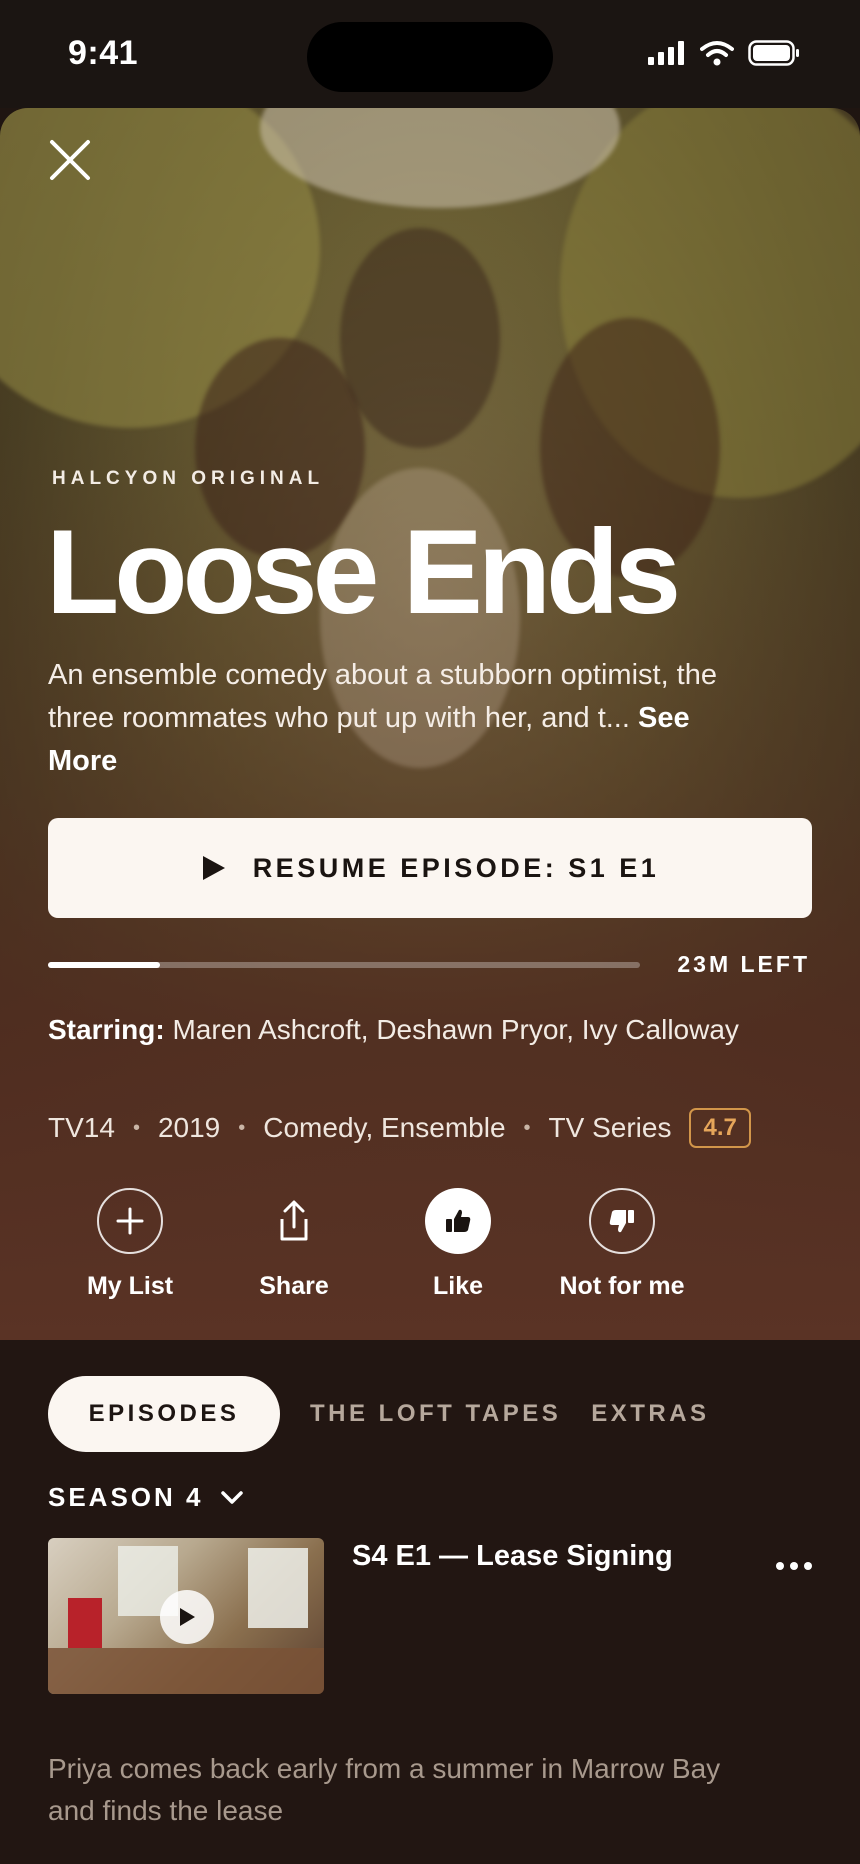 This screenshot has width=860, height=1864. What do you see at coordinates (622, 1286) in the screenshot?
I see `not-for-me-label: Not for me` at bounding box center [622, 1286].